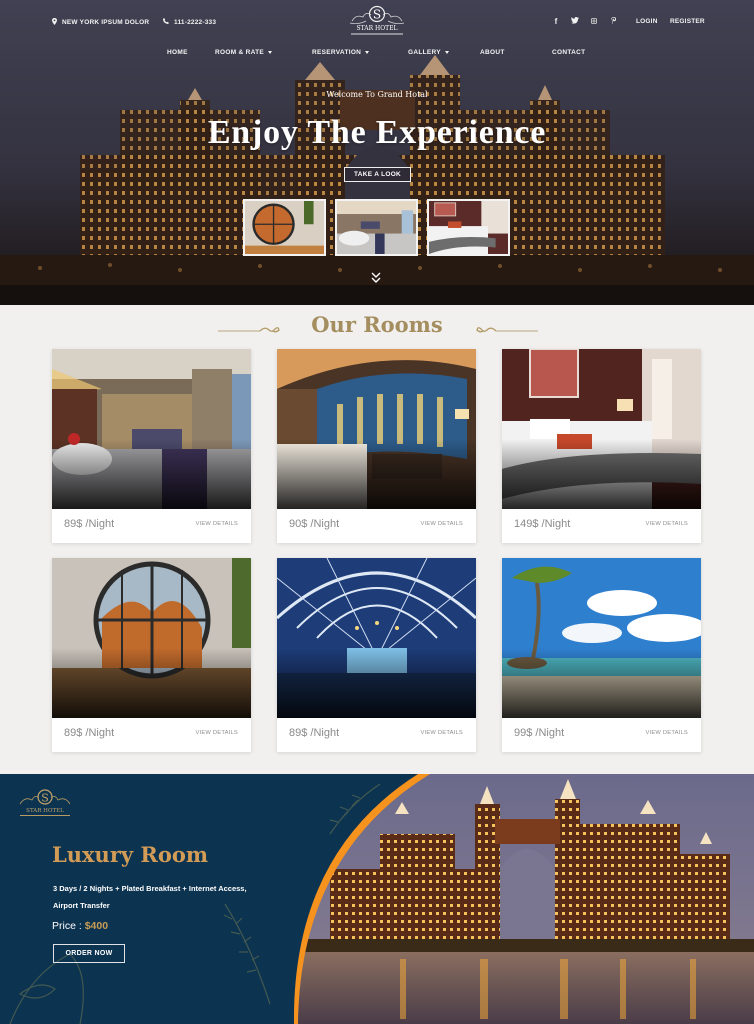 This screenshot has height=1024, width=754. Describe the element at coordinates (240, 52) in the screenshot. I see `nav-room-rate-label: ROOM & RATE` at that location.